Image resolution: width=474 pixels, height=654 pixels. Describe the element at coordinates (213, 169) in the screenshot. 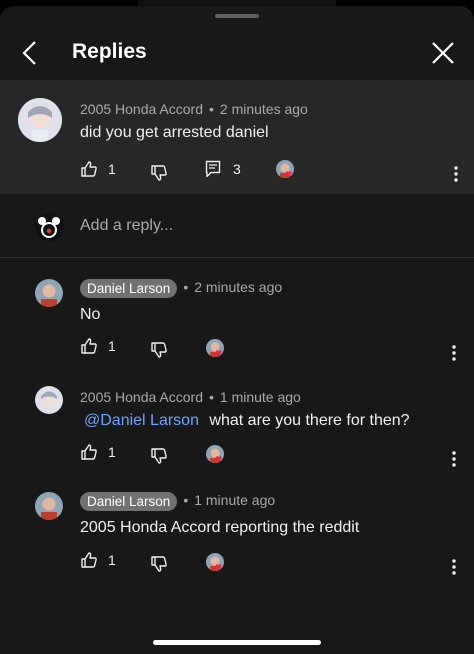

I see `comment-icon` at that location.